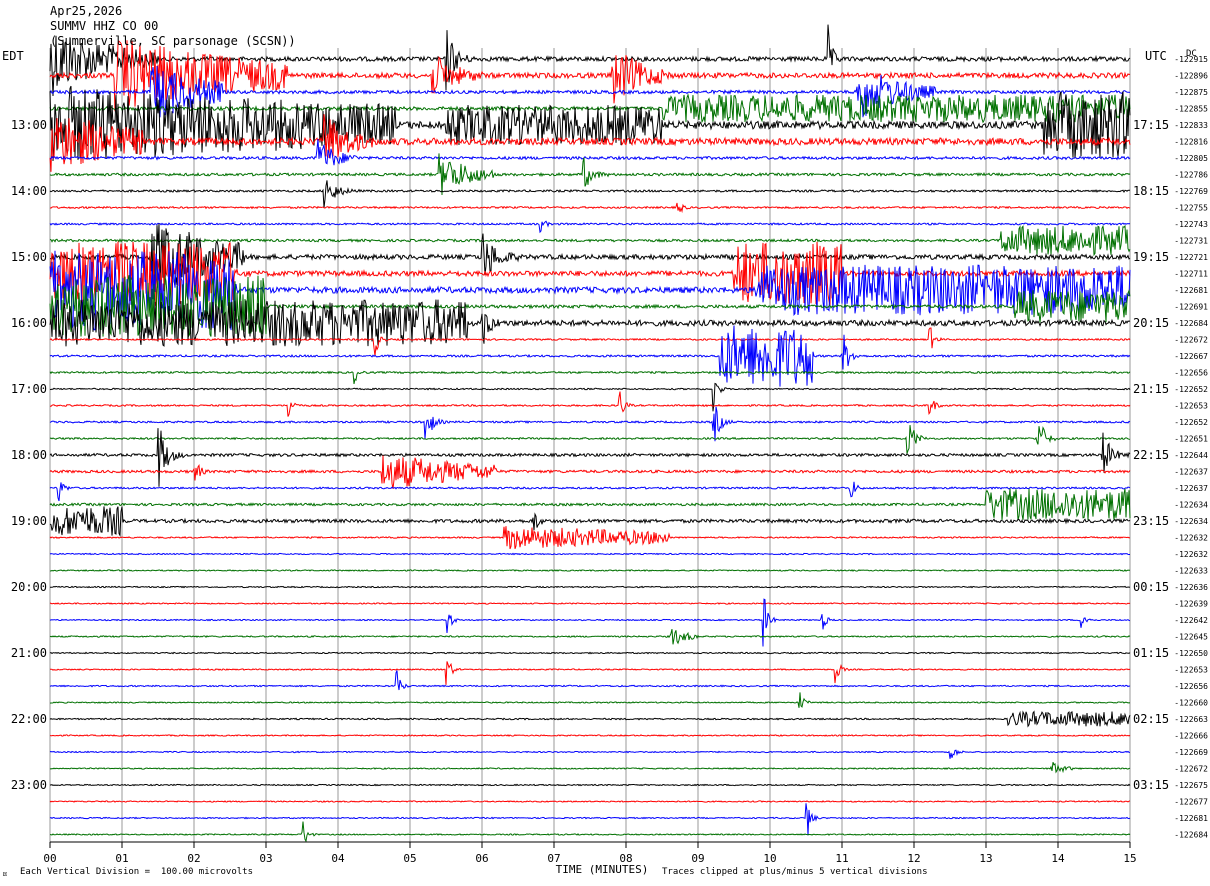 This screenshot has width=1210, height=886. Describe the element at coordinates (1191, 340) in the screenshot. I see `dc-offset-label: -122672` at that location.